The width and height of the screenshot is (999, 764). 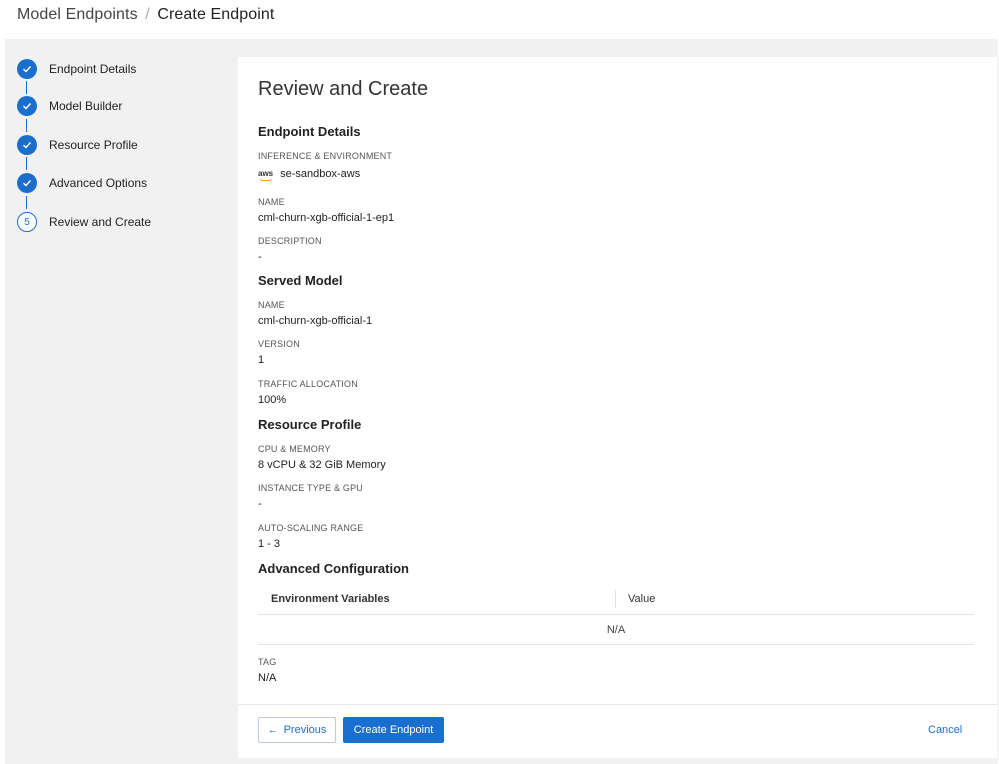 What do you see at coordinates (294, 449) in the screenshot?
I see `cpu-memory-label: CPU & MEMORY` at bounding box center [294, 449].